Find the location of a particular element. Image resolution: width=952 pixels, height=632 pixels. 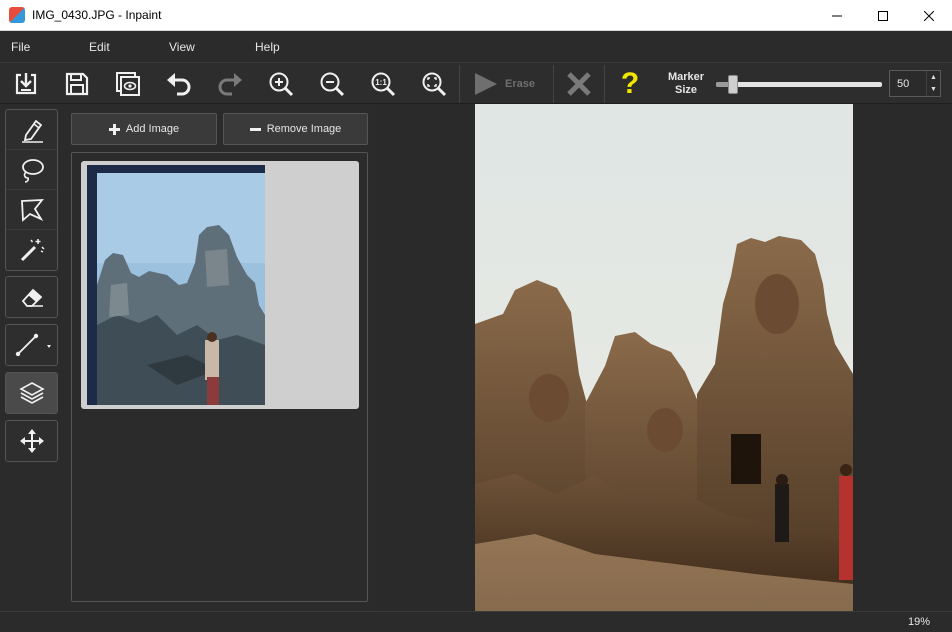

preview-button is located at coordinates (128, 84).